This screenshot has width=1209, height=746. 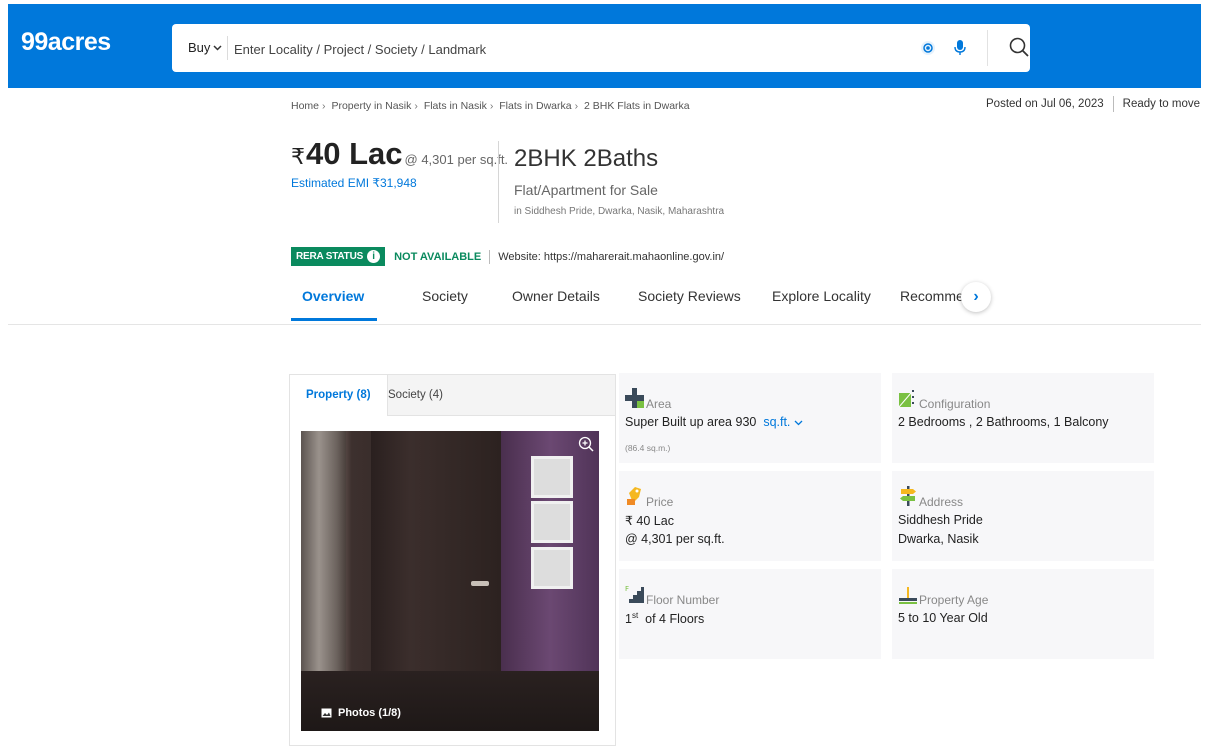 I want to click on property-age-icon, so click(x=908, y=595).